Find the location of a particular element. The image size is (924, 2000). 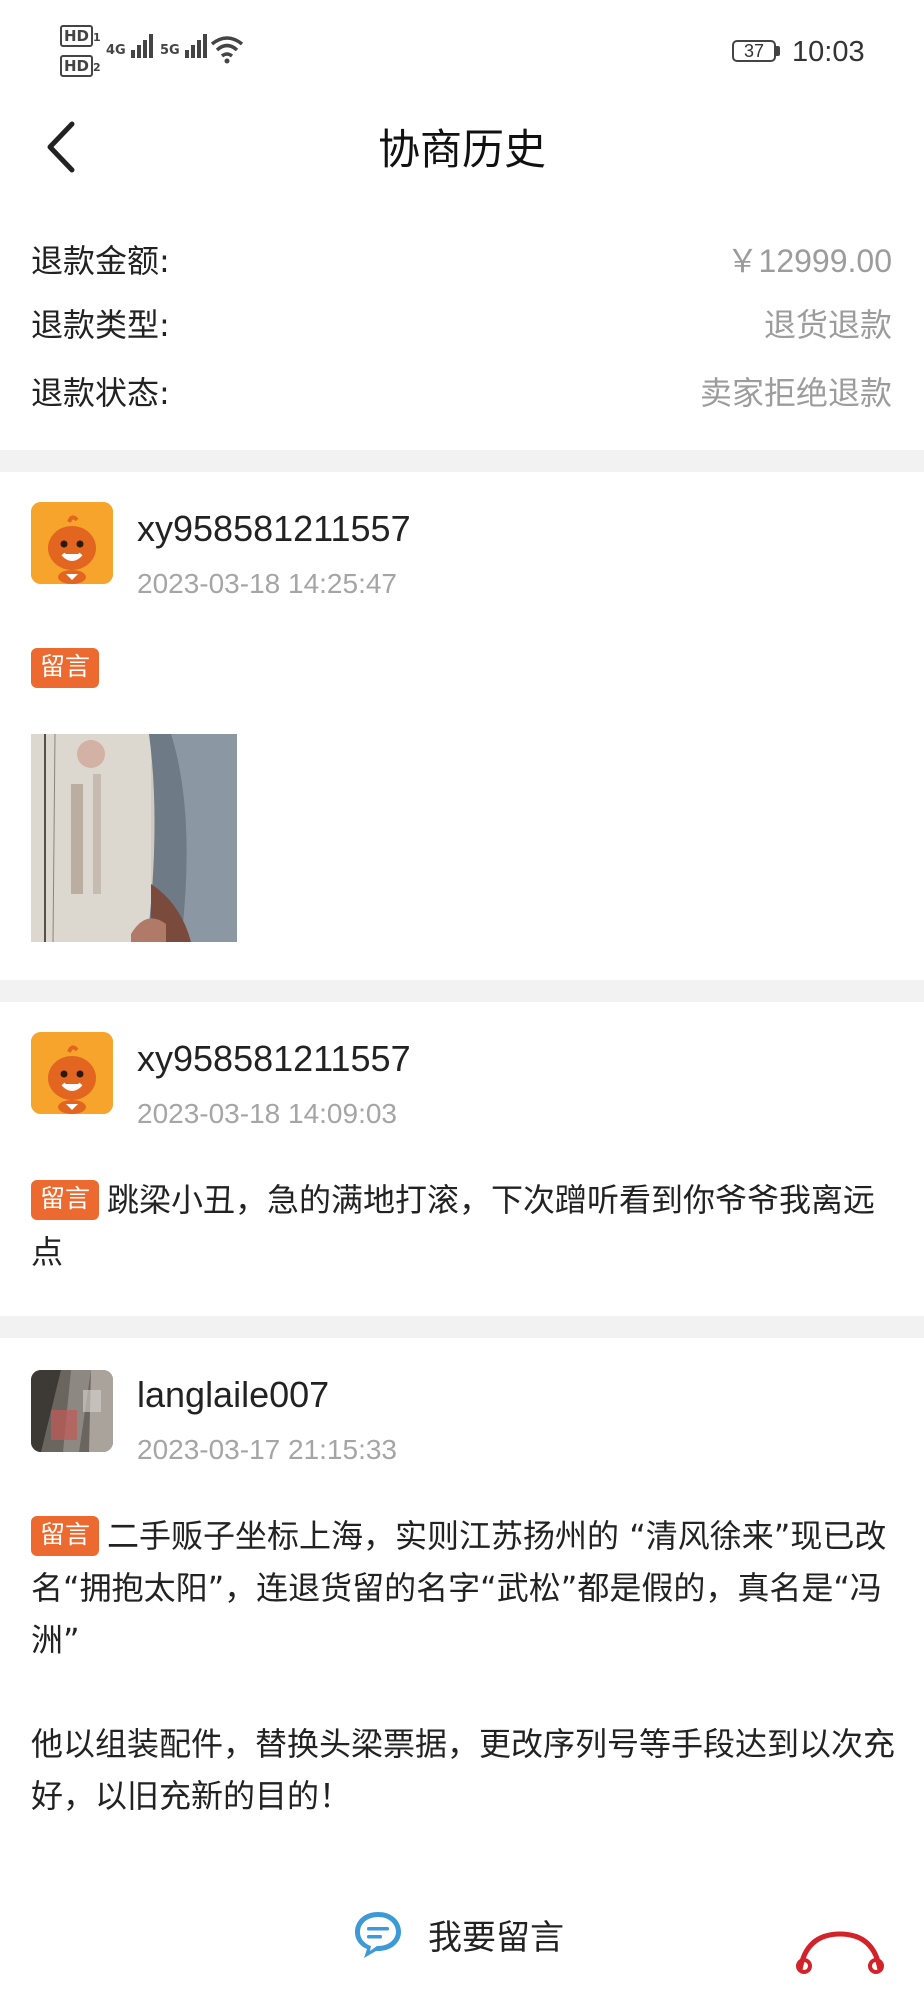

timestamp: 2023-03-17 21:15:33 is located at coordinates (267, 1449).